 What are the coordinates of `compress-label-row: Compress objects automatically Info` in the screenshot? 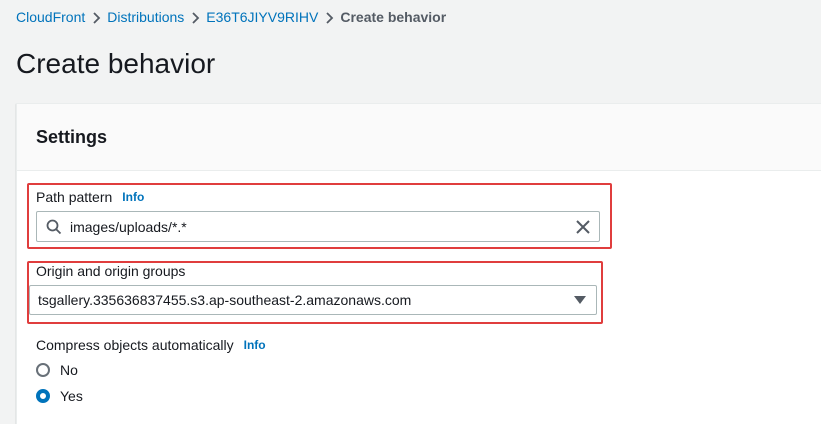 It's located at (151, 345).